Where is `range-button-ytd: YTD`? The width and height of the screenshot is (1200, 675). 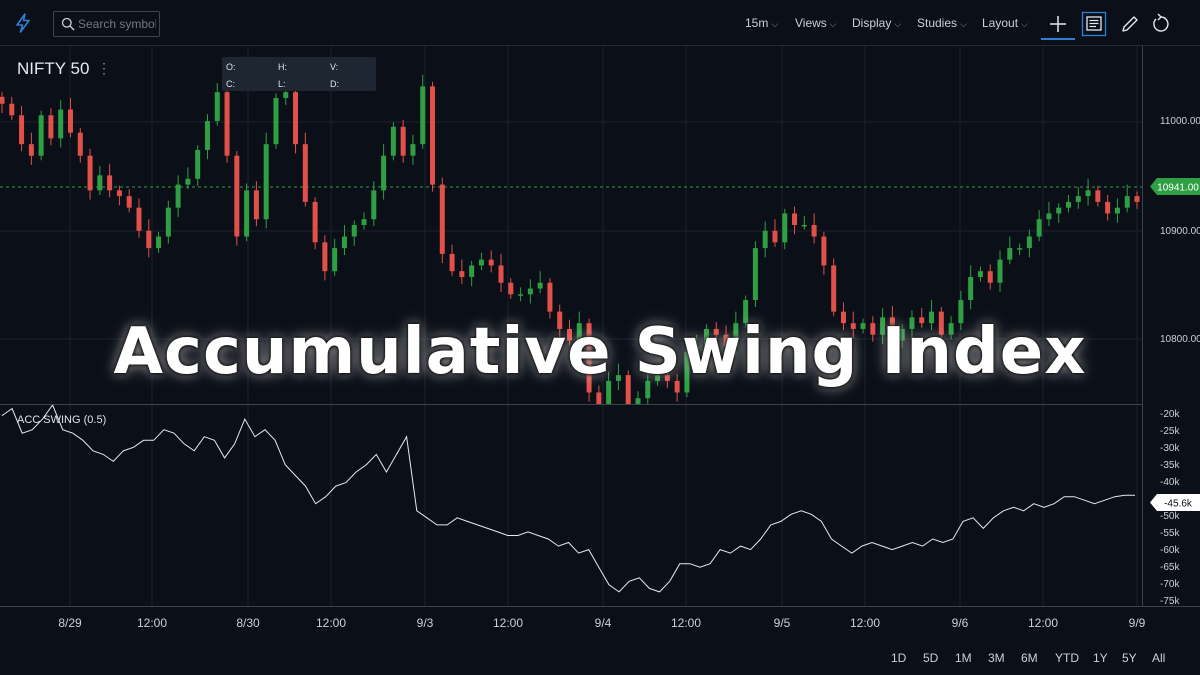 range-button-ytd: YTD is located at coordinates (1067, 658).